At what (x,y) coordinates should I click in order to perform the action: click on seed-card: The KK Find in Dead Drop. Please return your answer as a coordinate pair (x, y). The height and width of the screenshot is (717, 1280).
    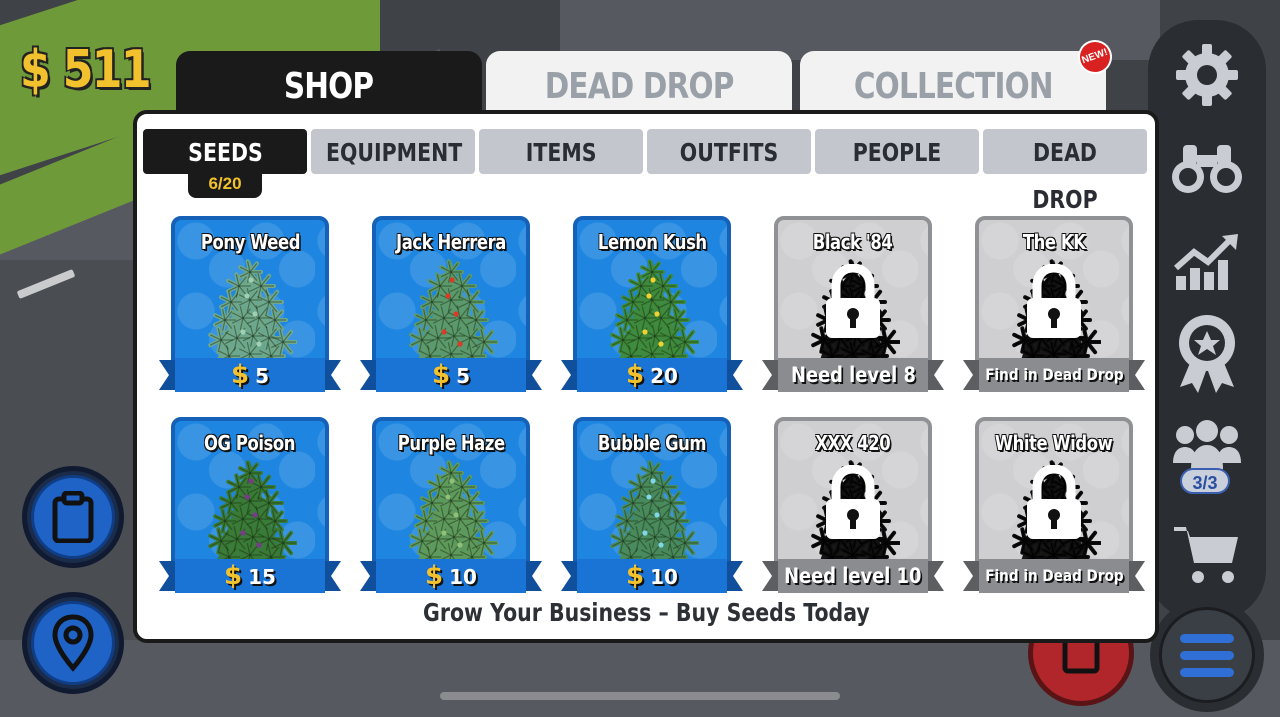
    Looking at the image, I should click on (1054, 306).